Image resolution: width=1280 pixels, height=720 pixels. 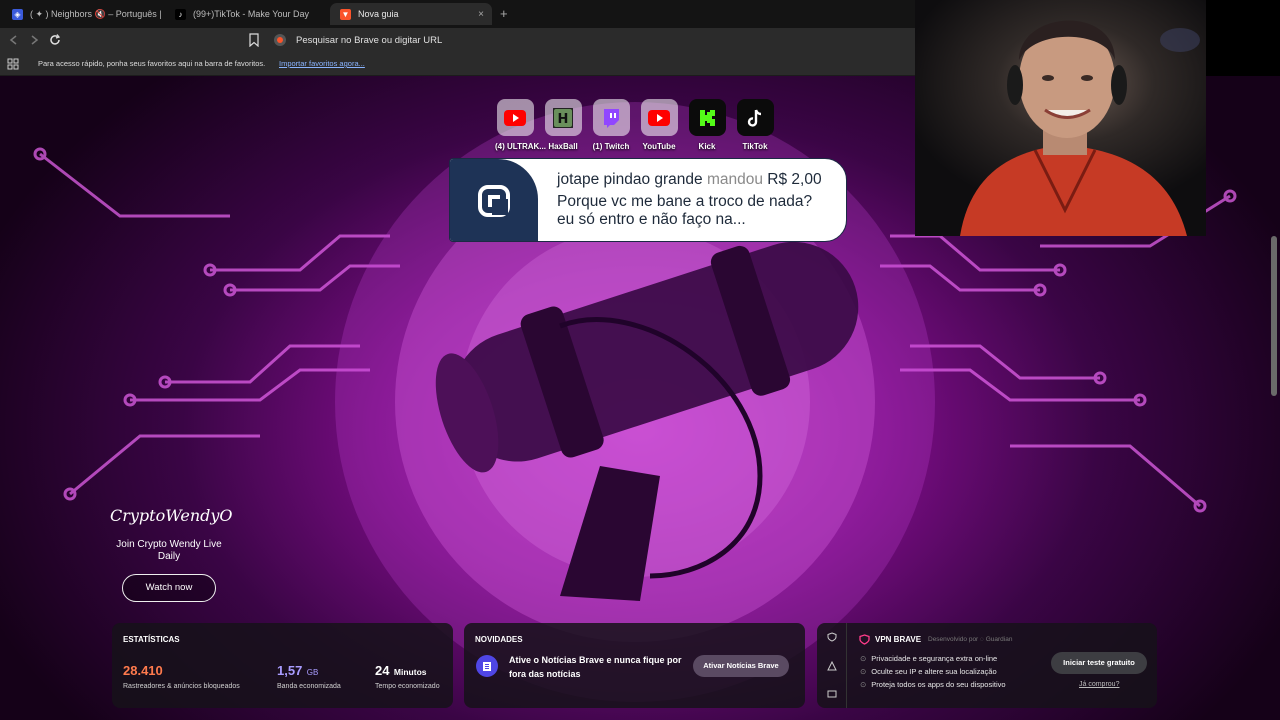 I want to click on shortcut-label: Kick, so click(x=707, y=146).